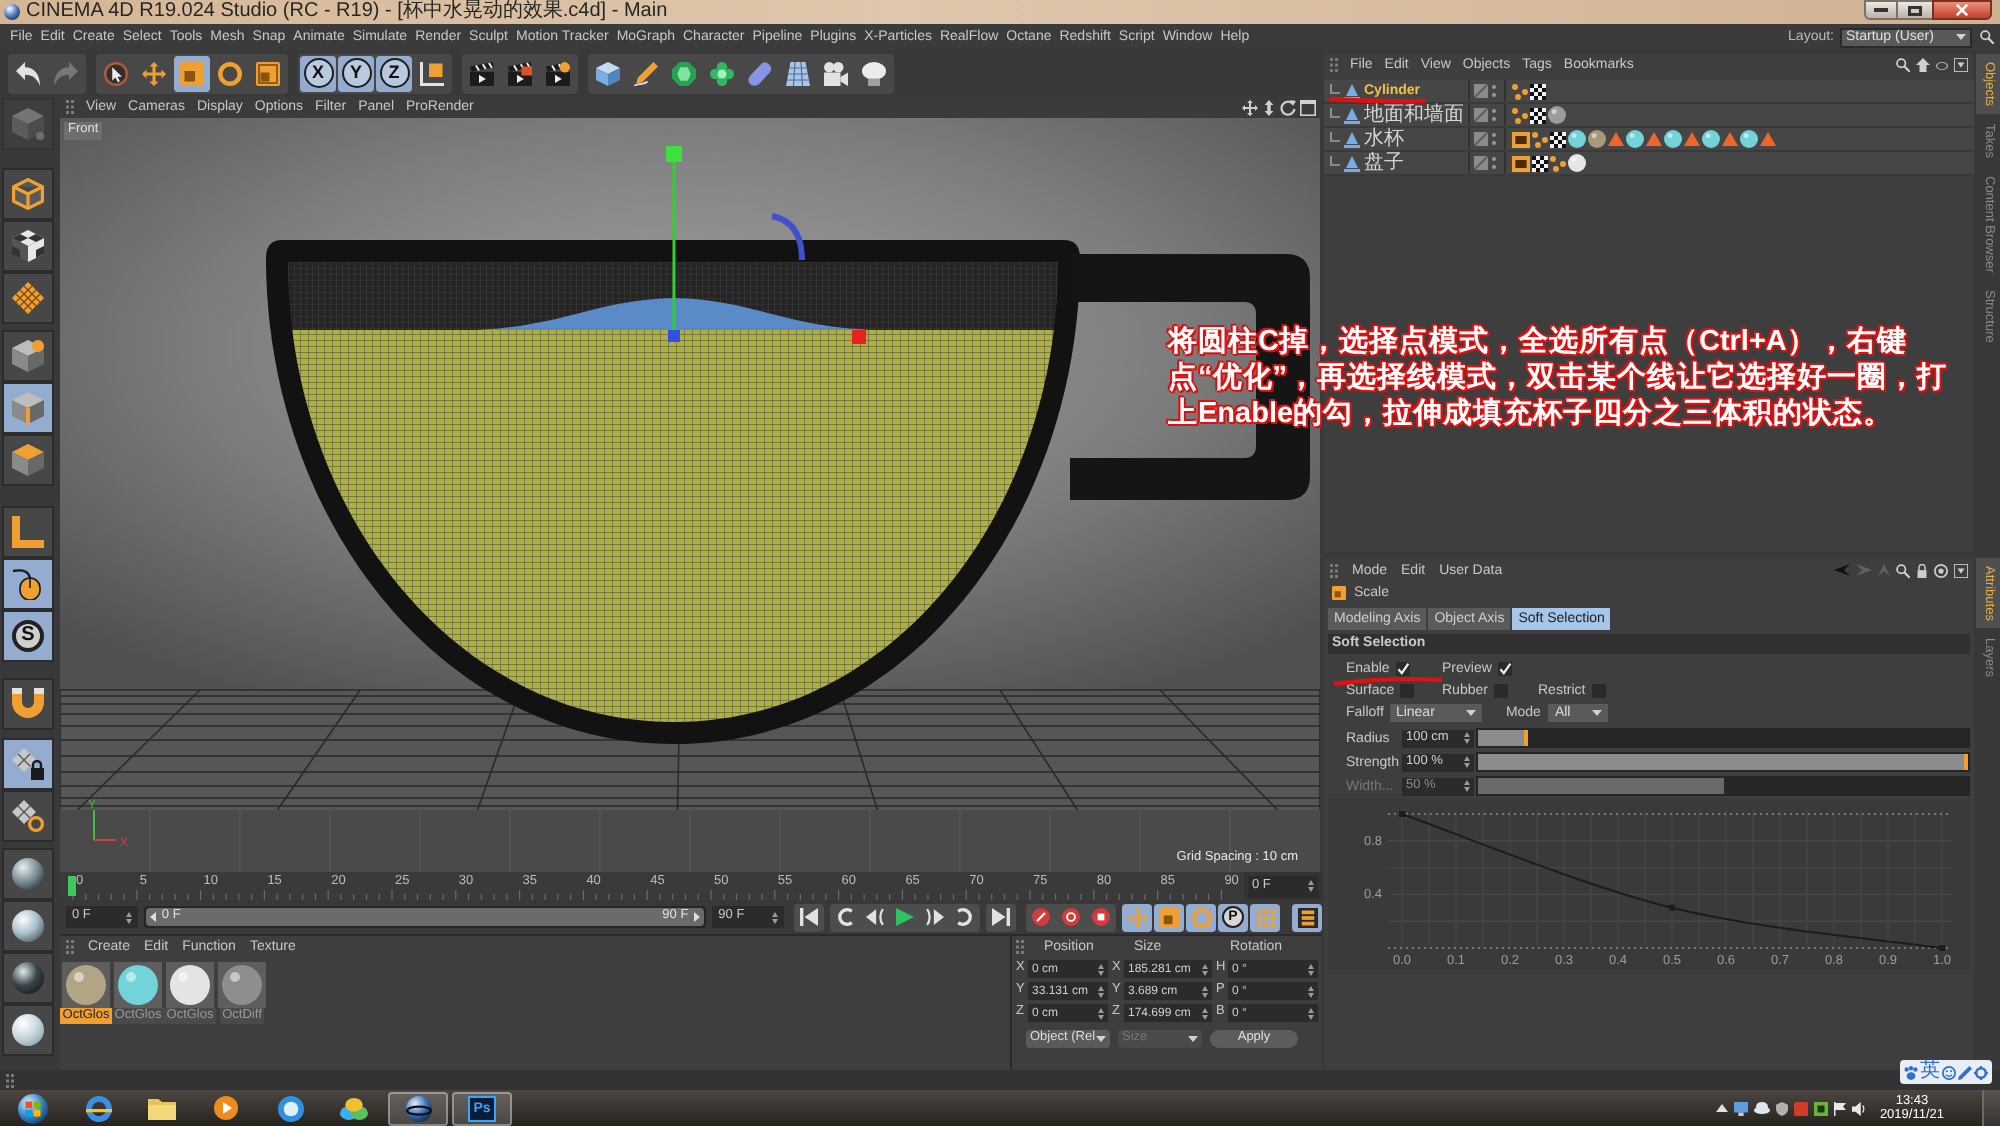 This screenshot has width=2000, height=1126. Describe the element at coordinates (1858, 1108) in the screenshot. I see `speaker-icon` at that location.